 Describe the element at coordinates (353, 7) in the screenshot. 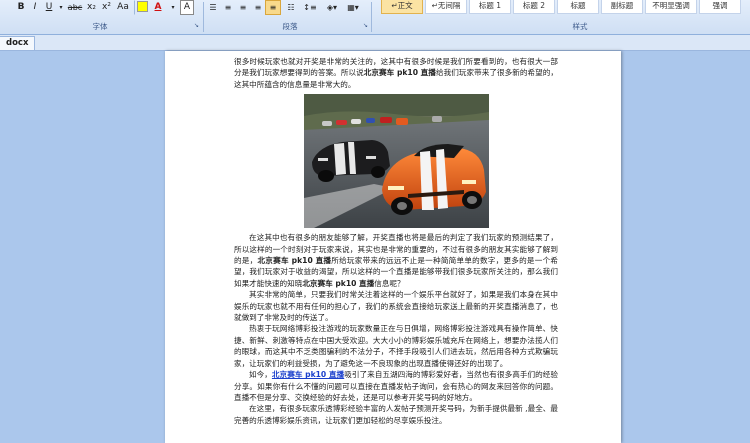

I see `borders-icon: ▦▾` at that location.